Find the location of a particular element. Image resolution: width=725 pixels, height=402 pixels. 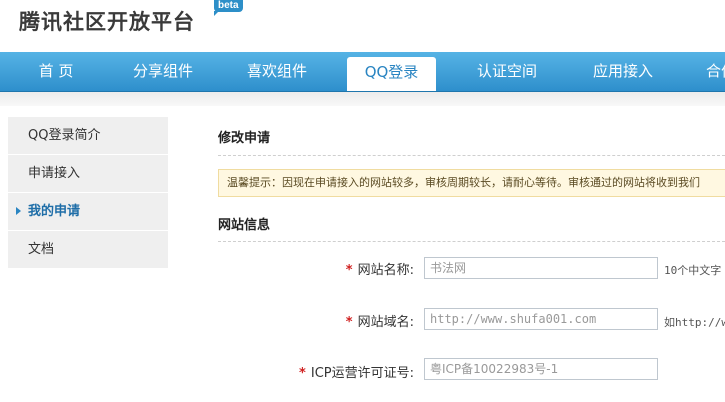

nav-subbar is located at coordinates (362, 99).